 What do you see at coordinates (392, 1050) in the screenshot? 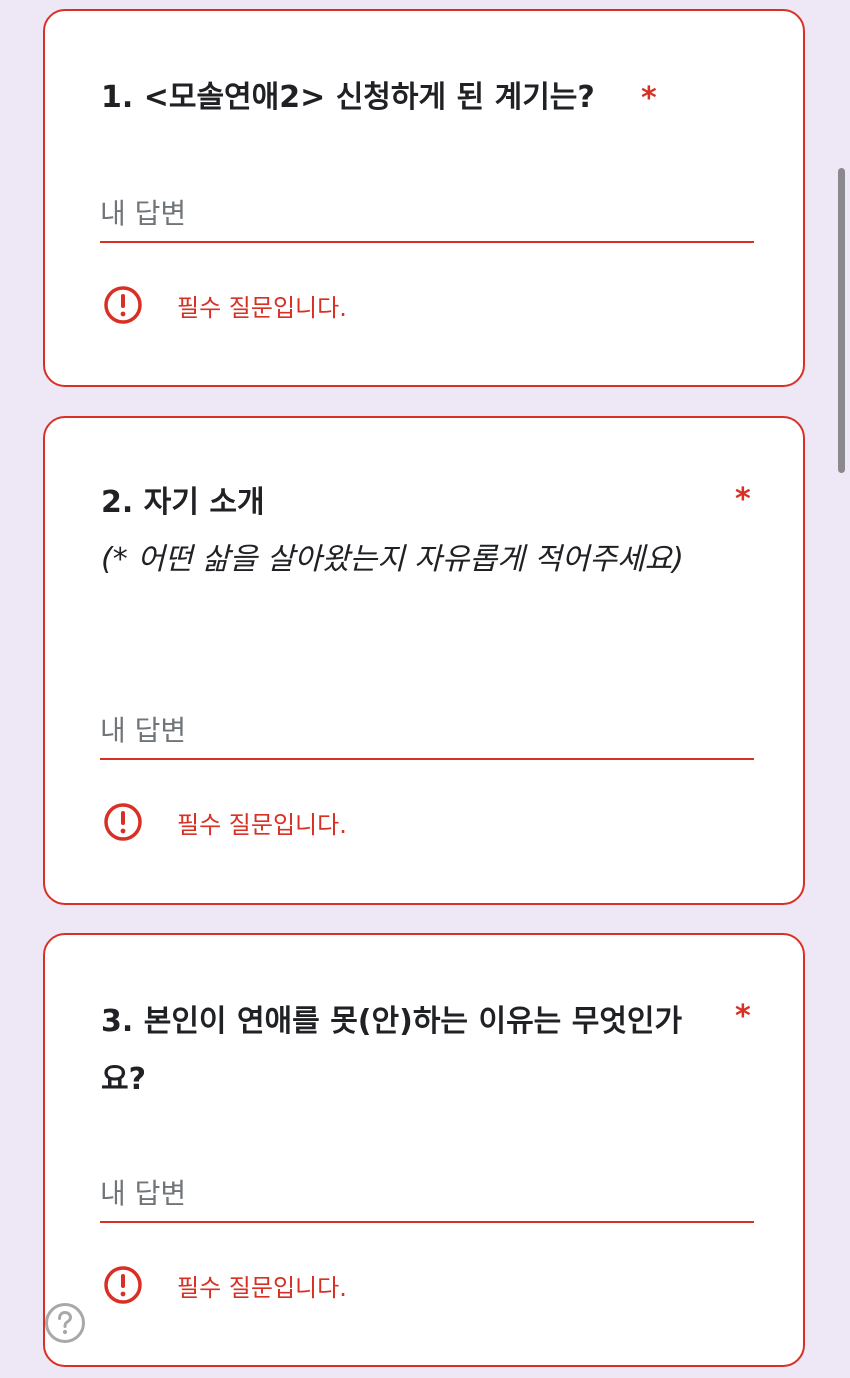
I see `question-title-text: 3. 본인이 연애를 못(안)하는 이유는 무엇인가요?` at bounding box center [392, 1050].